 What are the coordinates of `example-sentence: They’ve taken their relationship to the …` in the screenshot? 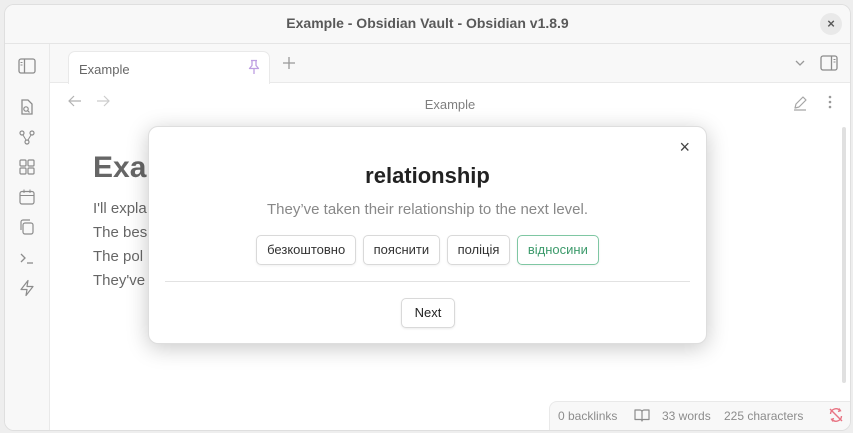 It's located at (427, 209).